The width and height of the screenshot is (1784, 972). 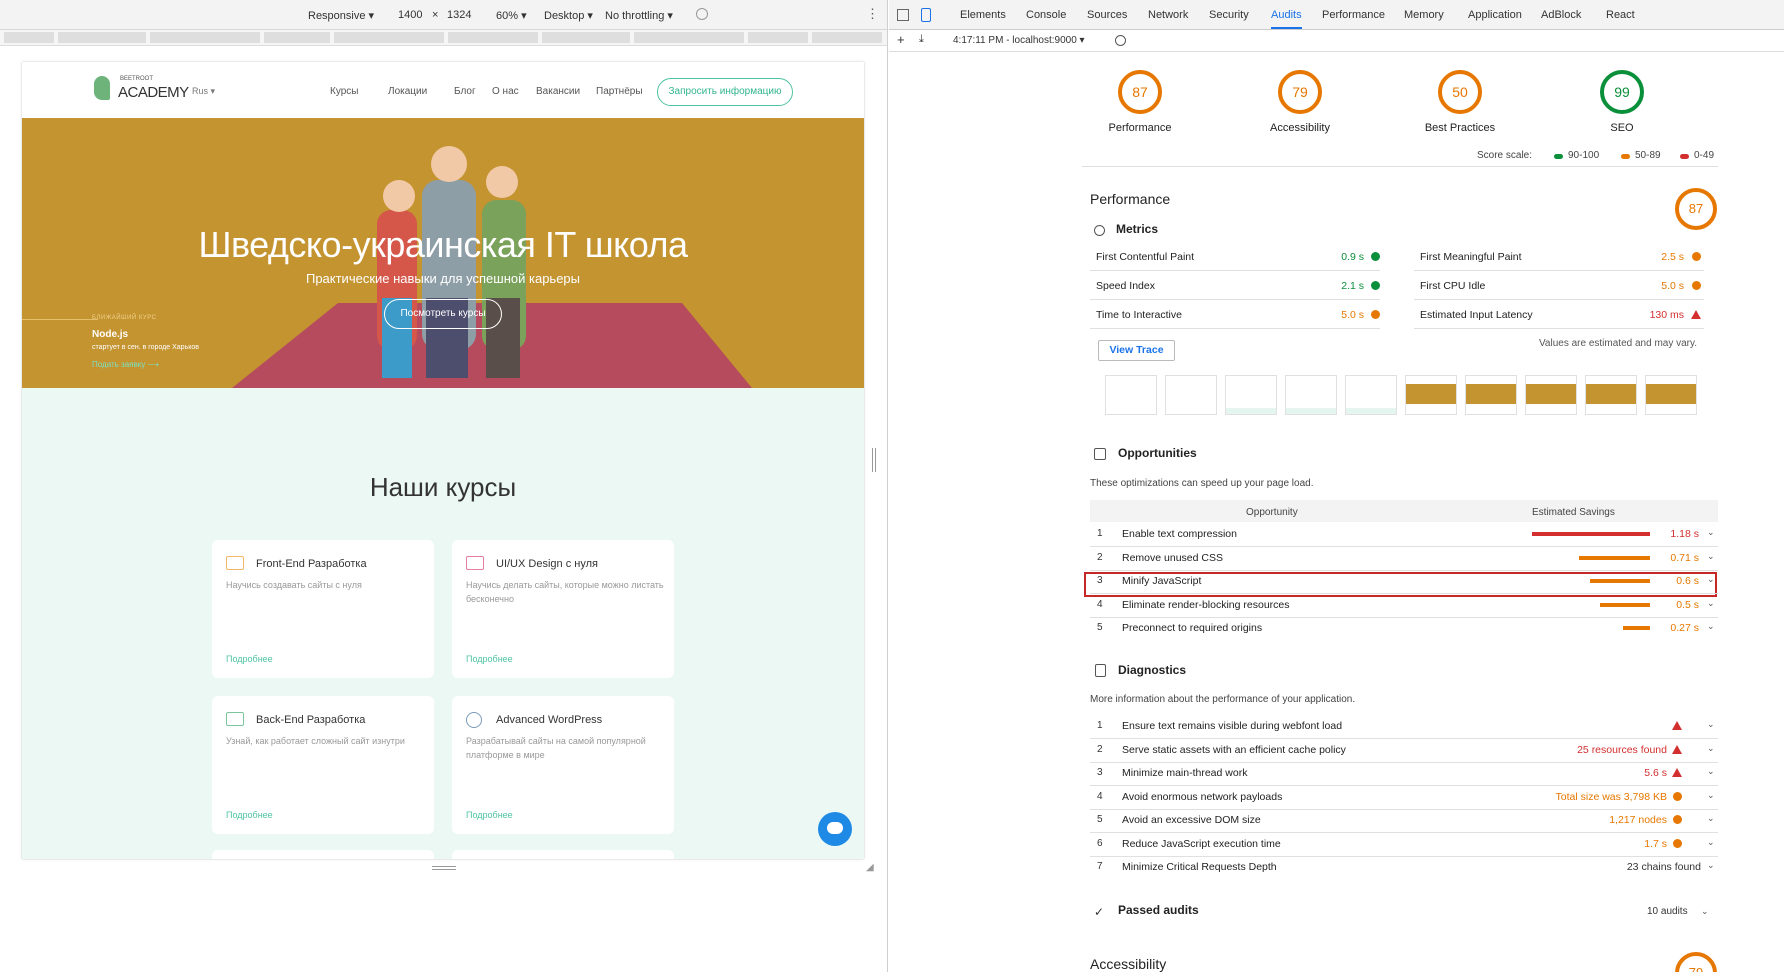 What do you see at coordinates (344, 91) in the screenshot?
I see `nav-courses: Курсы` at bounding box center [344, 91].